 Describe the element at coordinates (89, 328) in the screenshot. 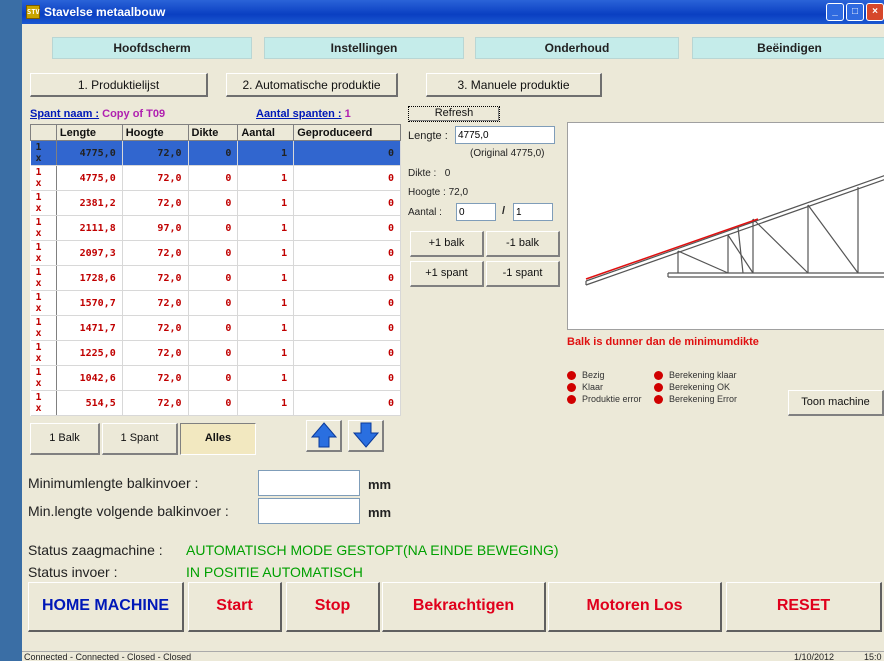

I see `table-cell: 1471,7` at that location.